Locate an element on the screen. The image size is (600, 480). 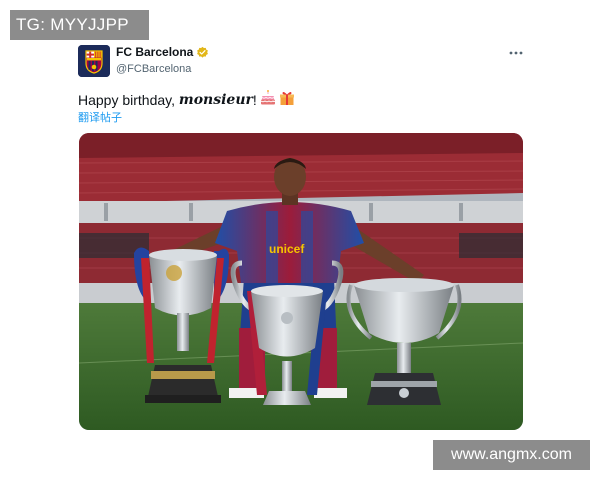
account-name-row: FC Barcelona is located at coordinates (162, 52).